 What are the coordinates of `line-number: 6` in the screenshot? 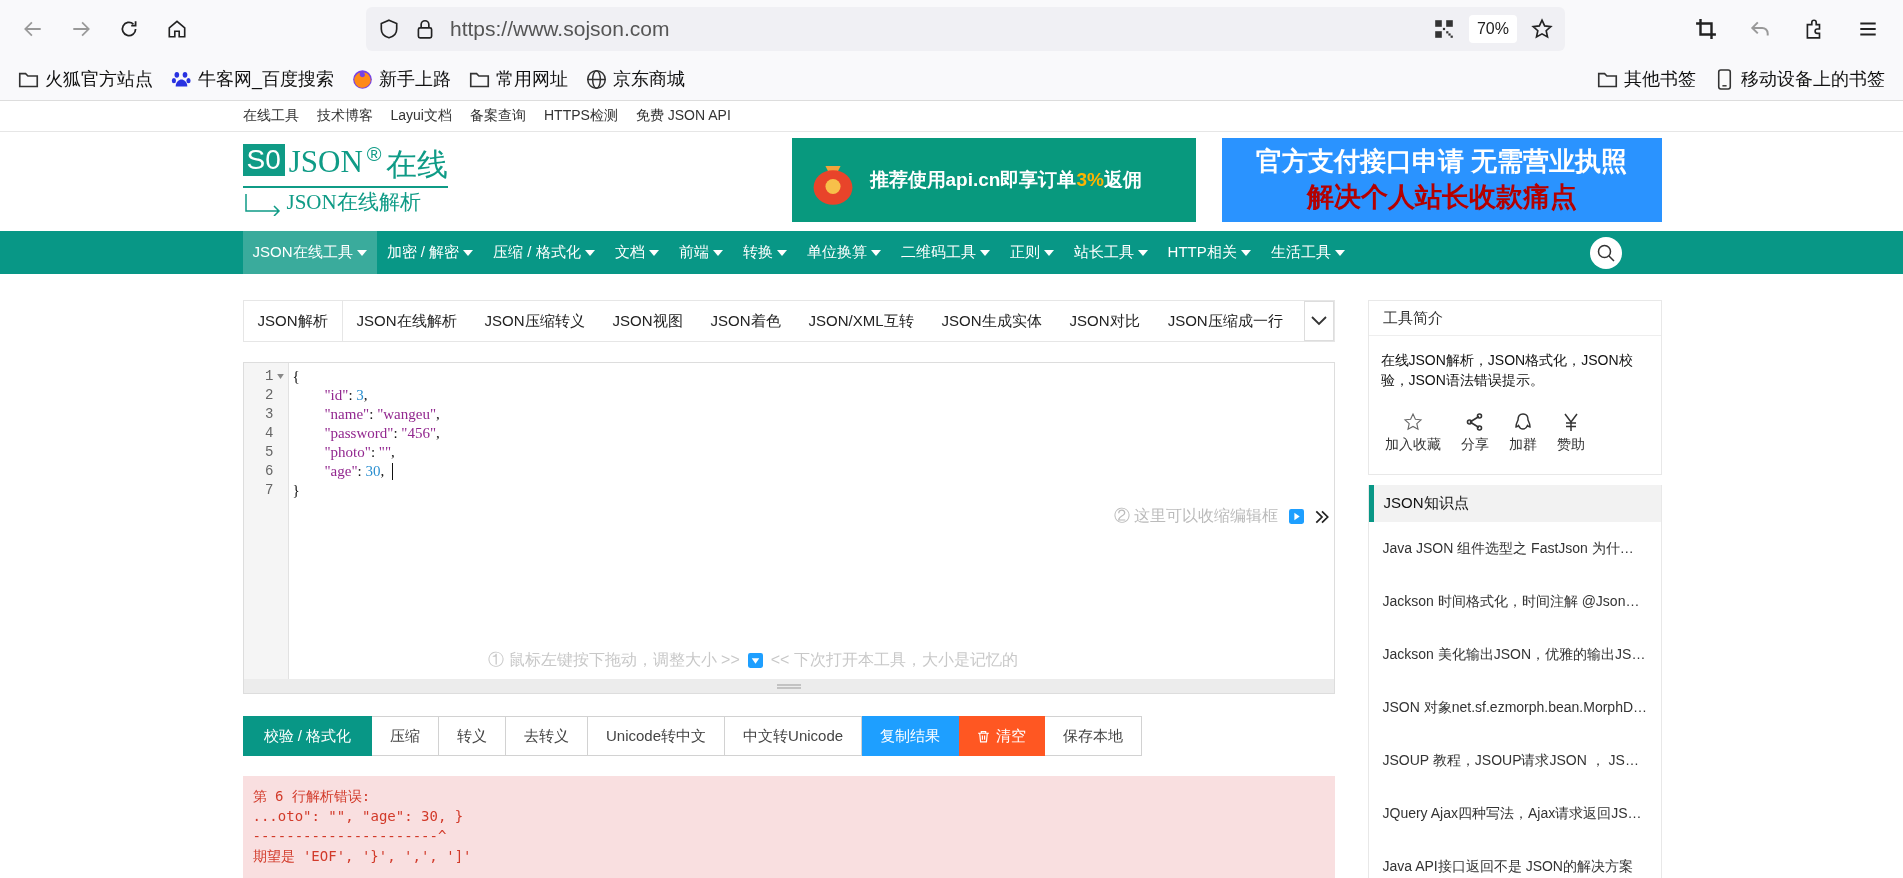 It's located at (269, 471).